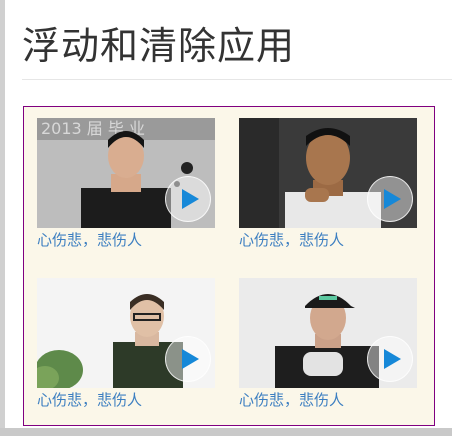  What do you see at coordinates (237, 79) in the screenshot?
I see `title-divider` at bounding box center [237, 79].